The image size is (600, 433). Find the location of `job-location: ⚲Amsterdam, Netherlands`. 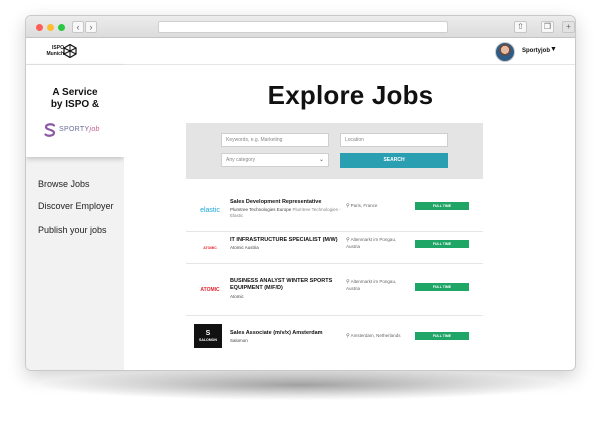

job-location: ⚲Amsterdam, Netherlands is located at coordinates (378, 336).